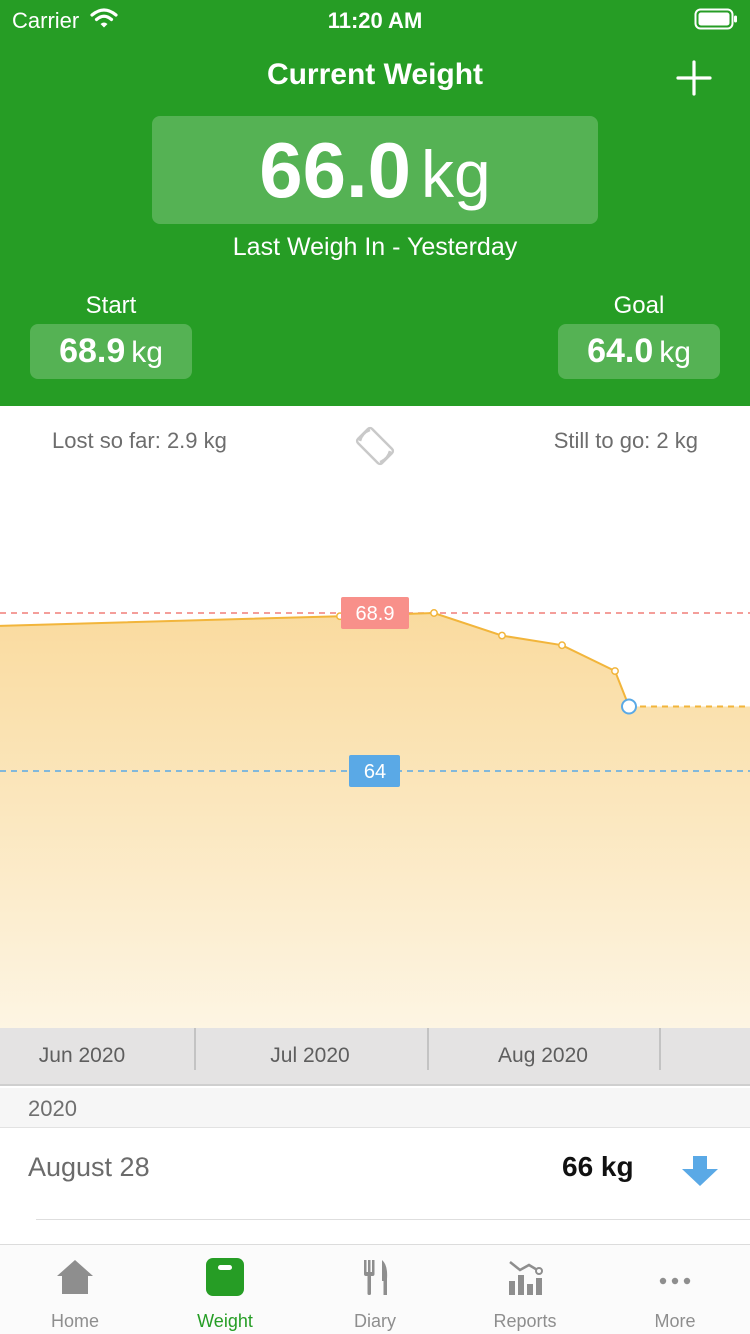 The image size is (750, 1334). I want to click on row-divider, so click(393, 1219).